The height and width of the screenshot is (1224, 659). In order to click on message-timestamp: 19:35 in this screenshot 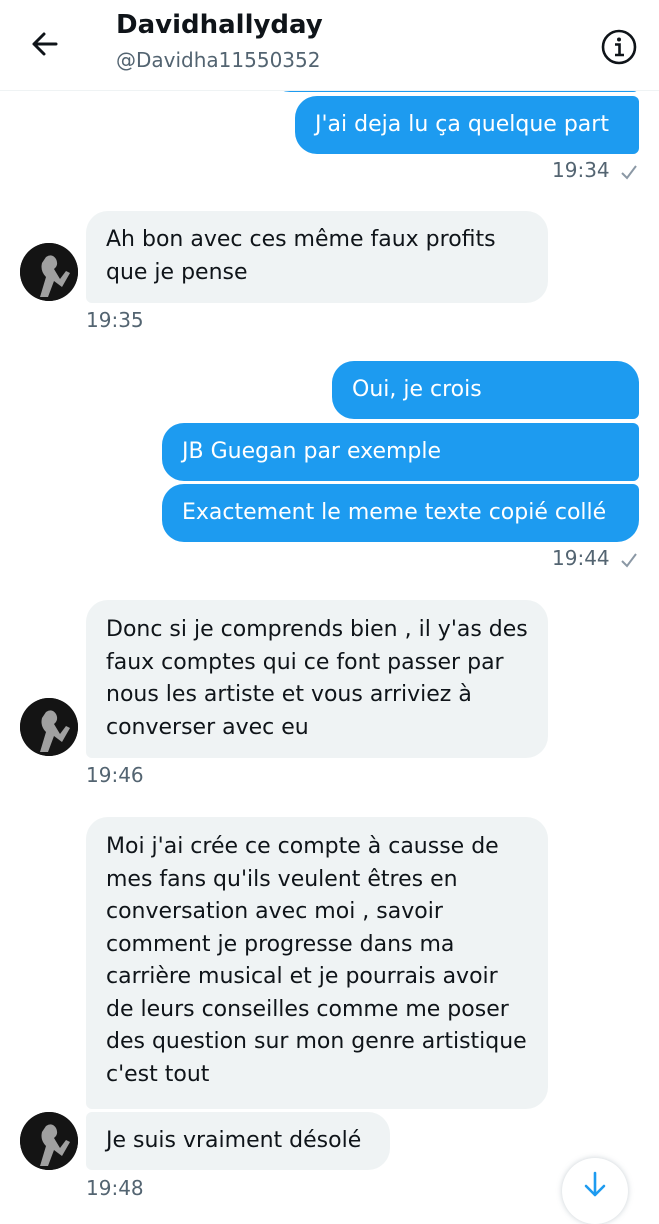, I will do `click(115, 320)`.